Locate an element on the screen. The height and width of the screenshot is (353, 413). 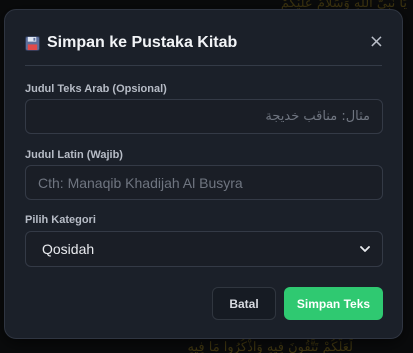
latin-title-label: Judul Latin (Wajib) is located at coordinates (74, 155).